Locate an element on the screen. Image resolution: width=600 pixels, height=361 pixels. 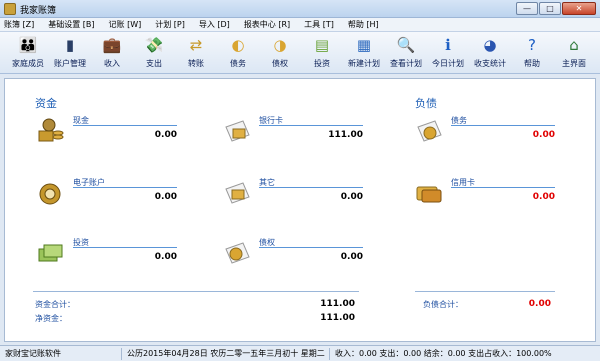
income-button: 💼 收入 is located at coordinates (112, 54).